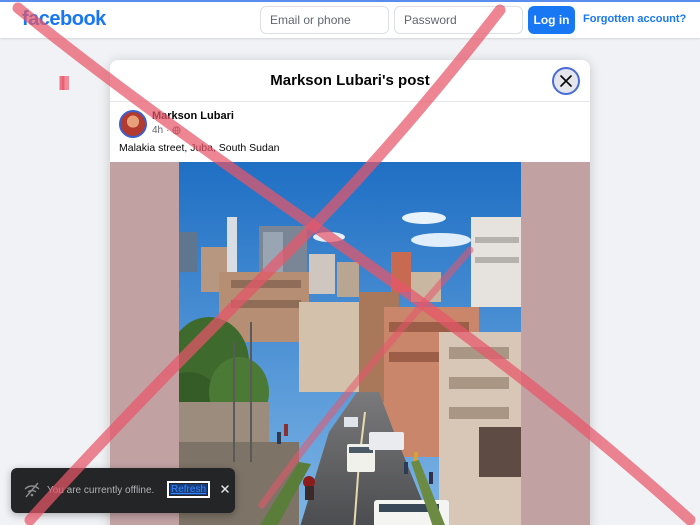 This screenshot has height=525, width=700. I want to click on offline-toast: You are currently offline. Refresh, so click(123, 490).